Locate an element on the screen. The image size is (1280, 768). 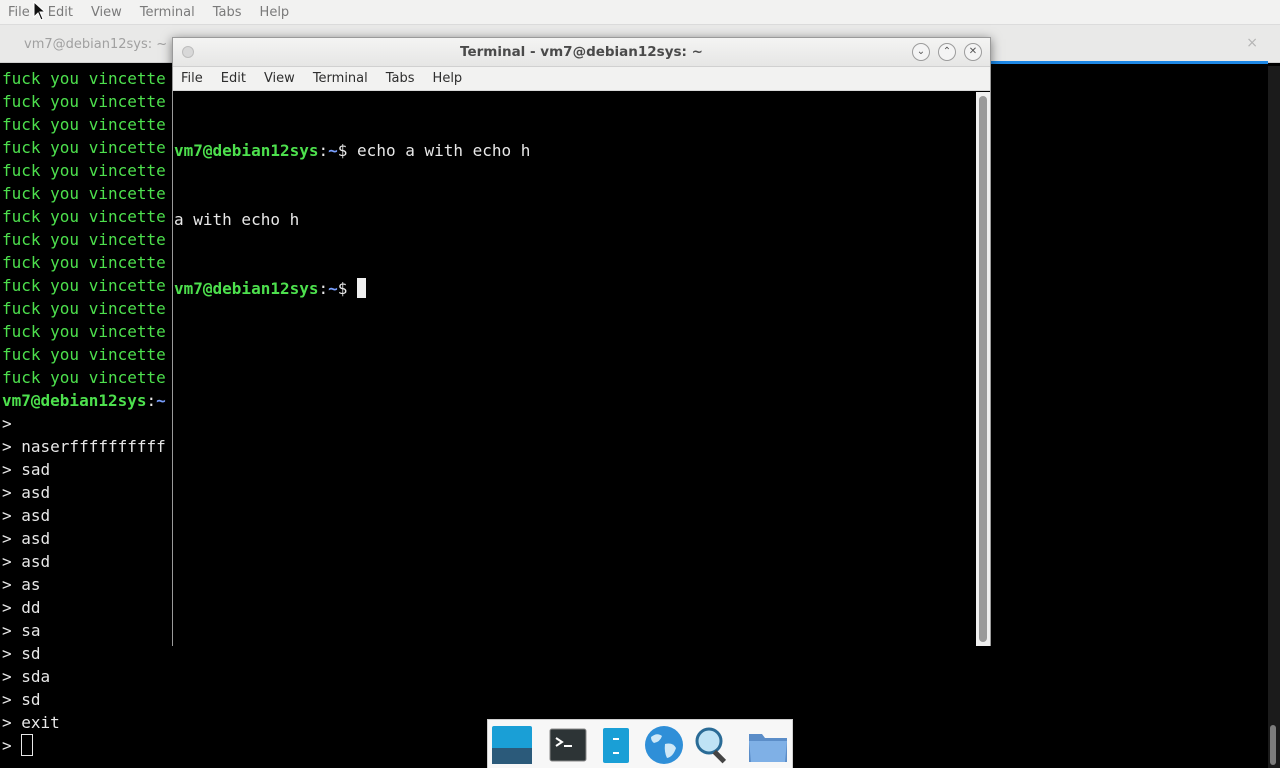
app-finder-icon is located at coordinates (712, 745).